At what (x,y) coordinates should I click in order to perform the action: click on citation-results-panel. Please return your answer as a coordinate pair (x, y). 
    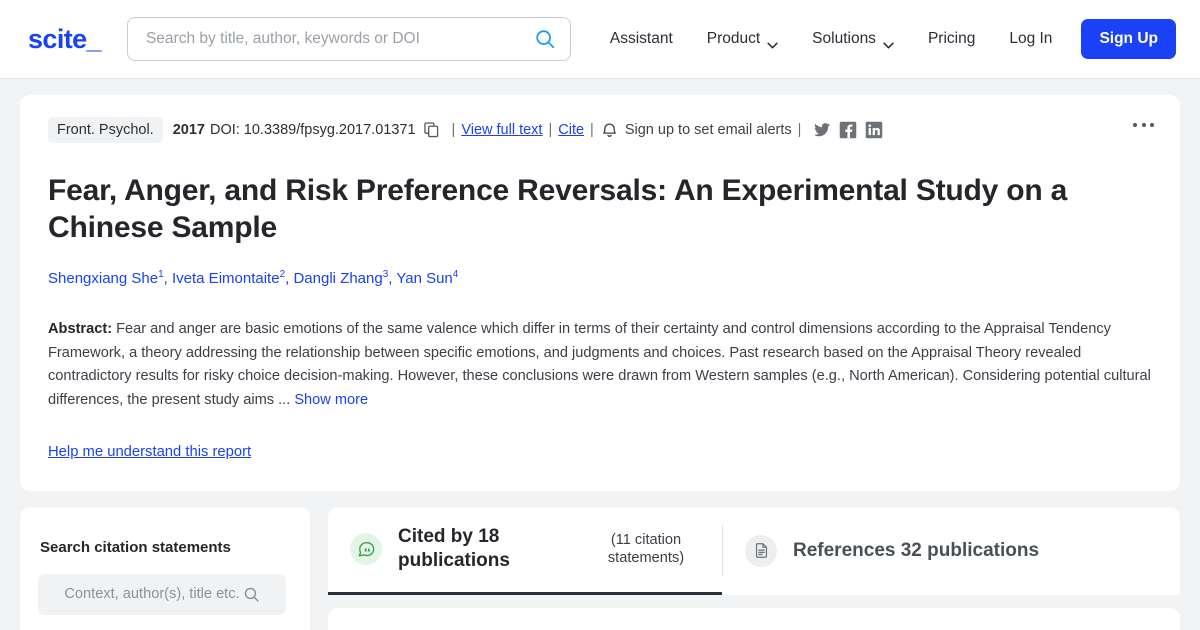
    Looking at the image, I should click on (754, 618).